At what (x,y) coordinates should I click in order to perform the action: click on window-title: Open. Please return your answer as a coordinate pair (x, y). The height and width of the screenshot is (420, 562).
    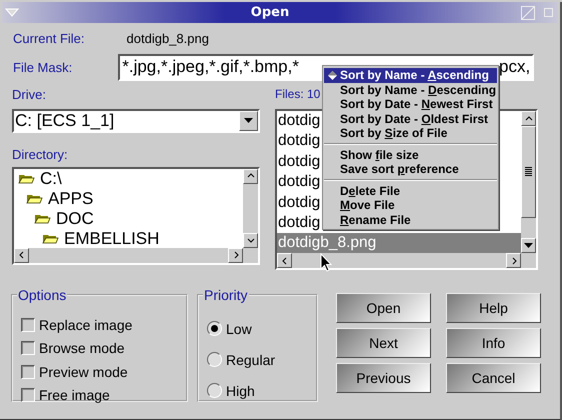
    Looking at the image, I should click on (270, 12).